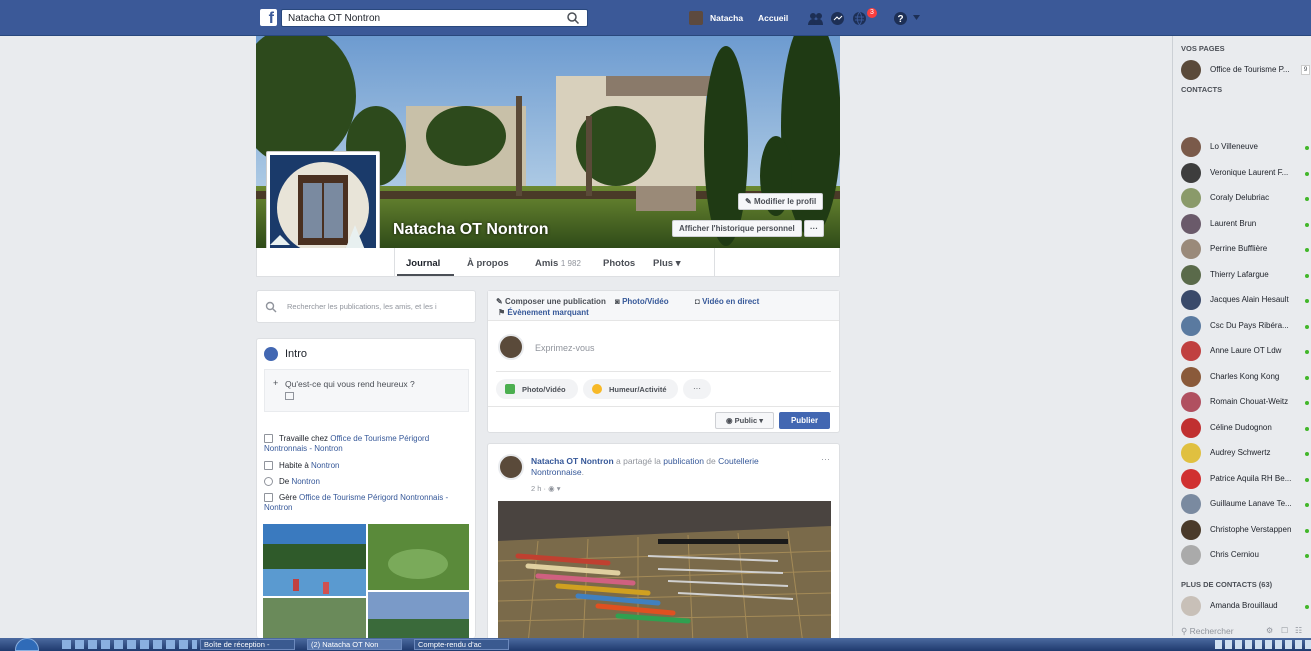 The height and width of the screenshot is (651, 1311). I want to click on composer-more-button: ···, so click(697, 389).